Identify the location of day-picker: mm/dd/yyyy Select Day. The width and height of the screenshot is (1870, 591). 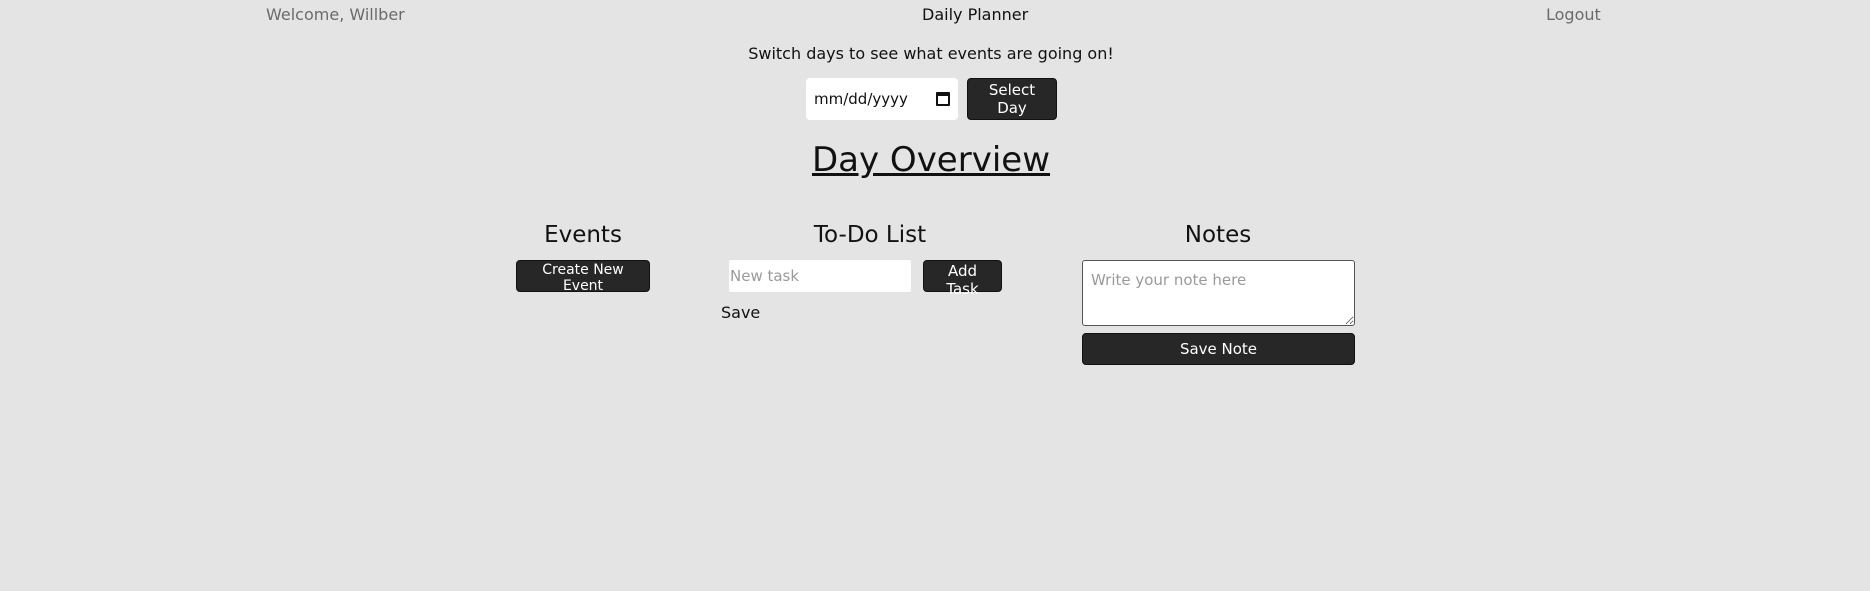
(931, 99).